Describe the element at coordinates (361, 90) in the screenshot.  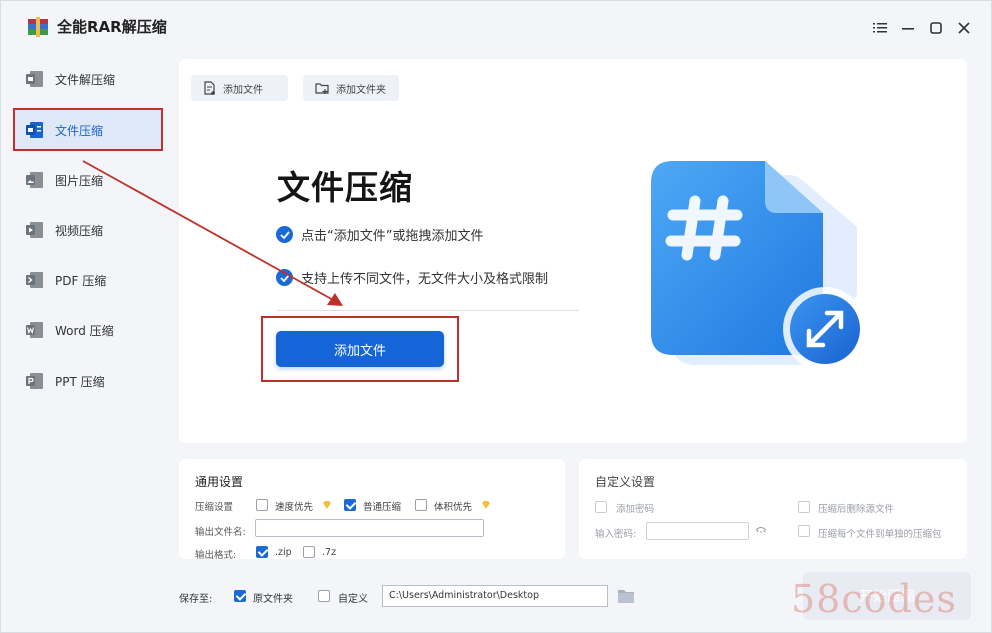
I see `add-folder-toolbar-label: 添加文件夹` at that location.